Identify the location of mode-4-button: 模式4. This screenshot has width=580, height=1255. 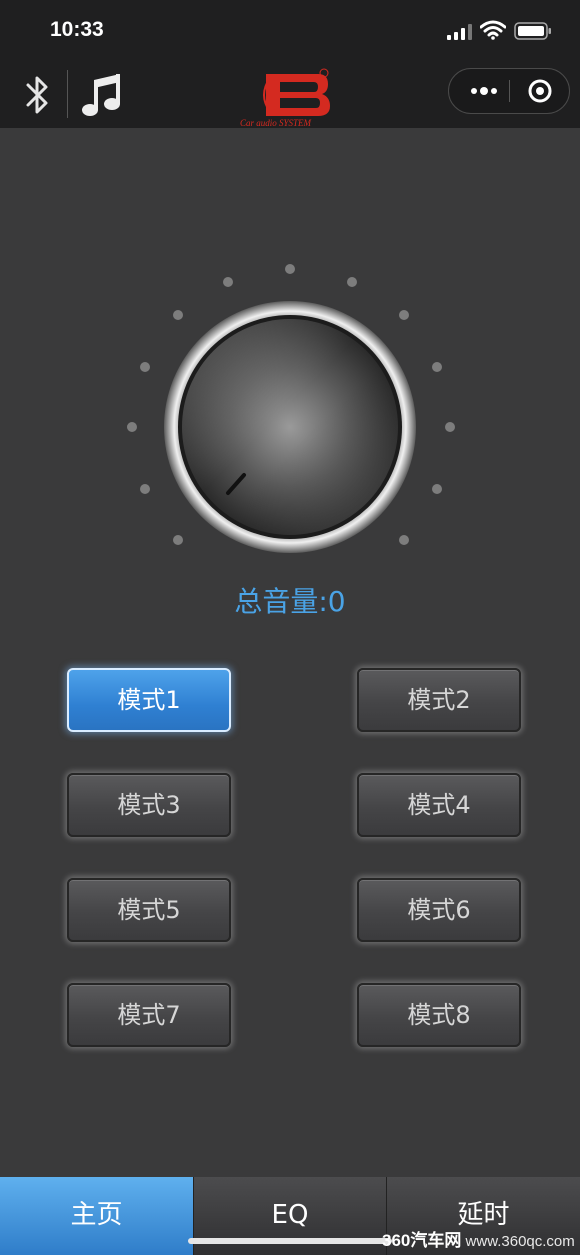
(439, 805).